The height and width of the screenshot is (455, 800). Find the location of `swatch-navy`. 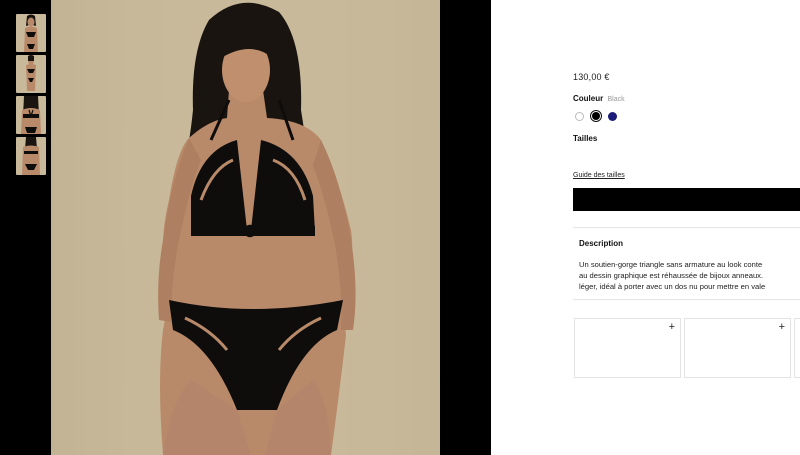

swatch-navy is located at coordinates (612, 116).